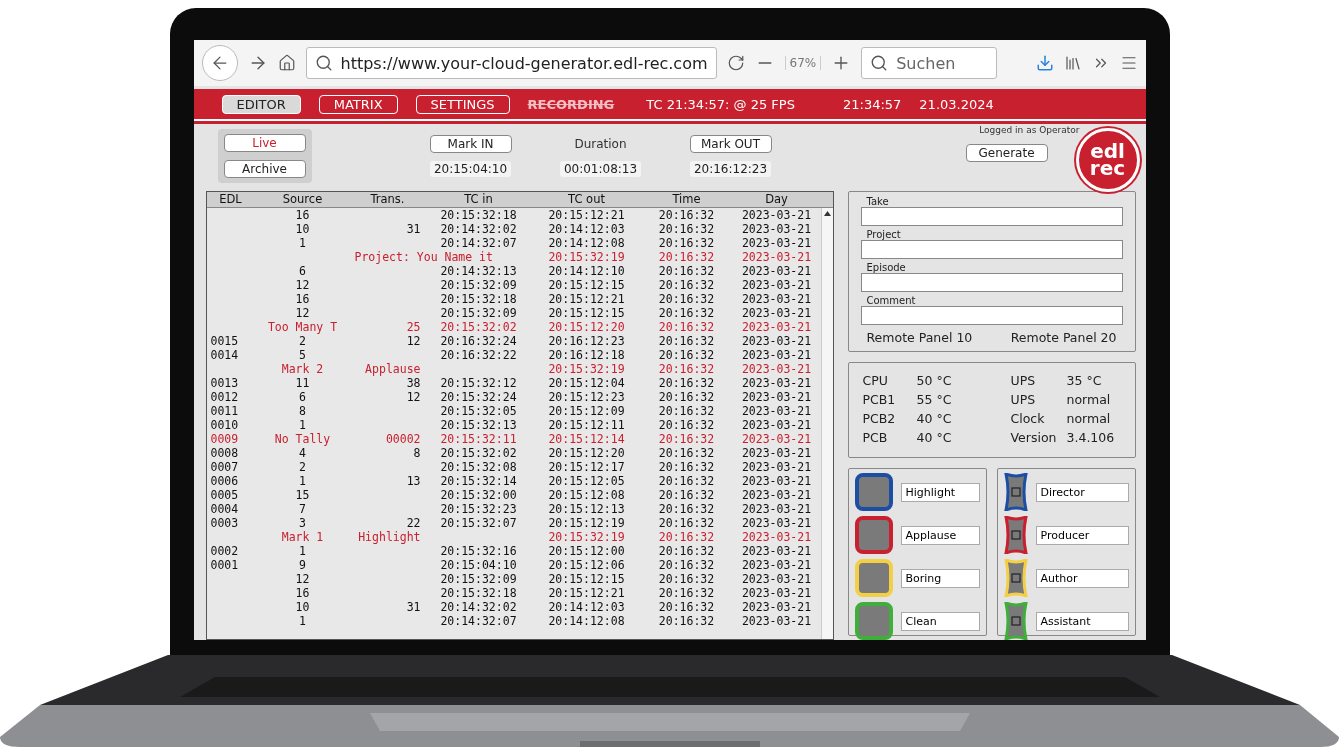 This screenshot has height=751, width=1339. I want to click on table-cell: 20:15:12:04, so click(586, 383).